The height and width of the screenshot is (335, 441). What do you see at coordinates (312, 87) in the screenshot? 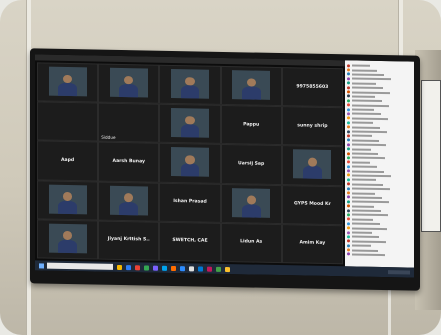
I see `participant-tile: 9975855603` at bounding box center [312, 87].